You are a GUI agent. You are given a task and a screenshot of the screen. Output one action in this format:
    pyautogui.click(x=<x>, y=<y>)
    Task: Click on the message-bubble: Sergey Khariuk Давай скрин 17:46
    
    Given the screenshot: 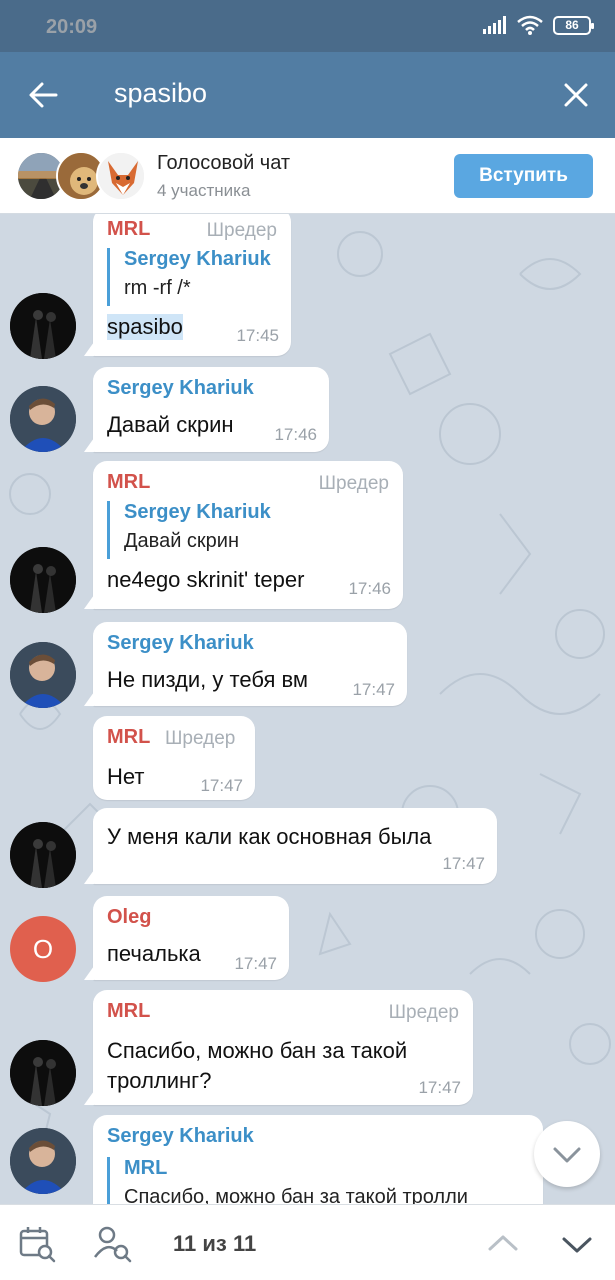 What is the action you would take?
    pyautogui.click(x=206, y=409)
    